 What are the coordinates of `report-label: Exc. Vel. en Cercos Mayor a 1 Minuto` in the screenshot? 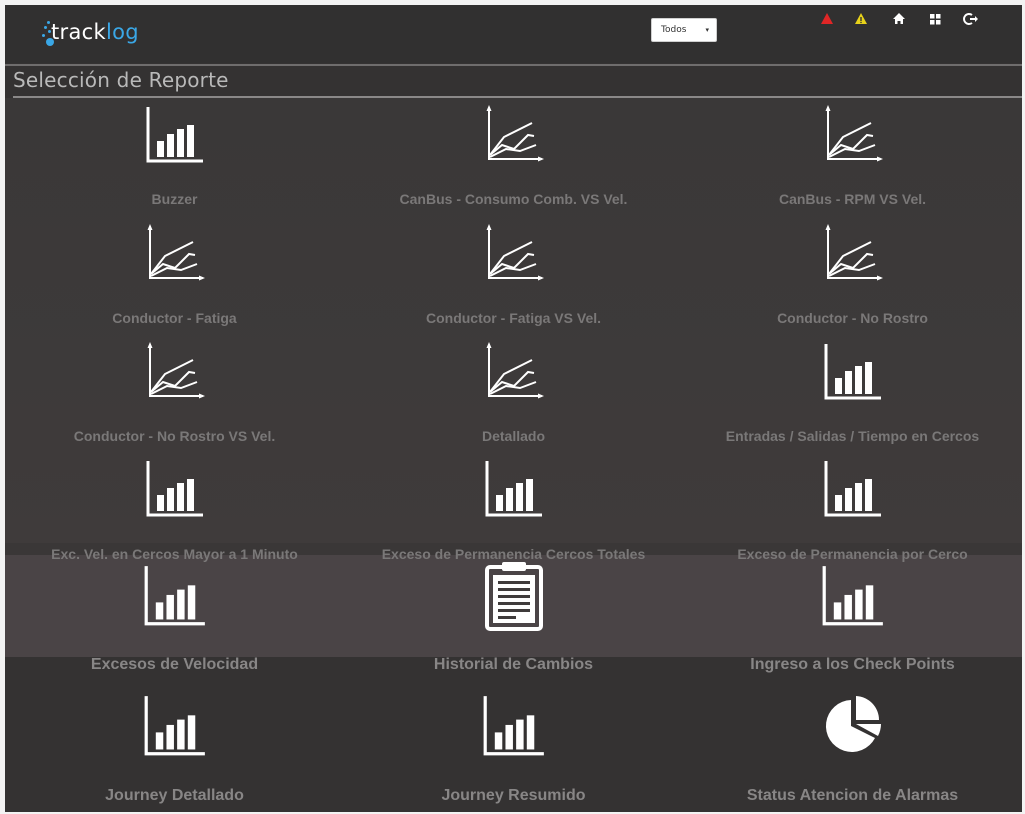 It's located at (174, 554).